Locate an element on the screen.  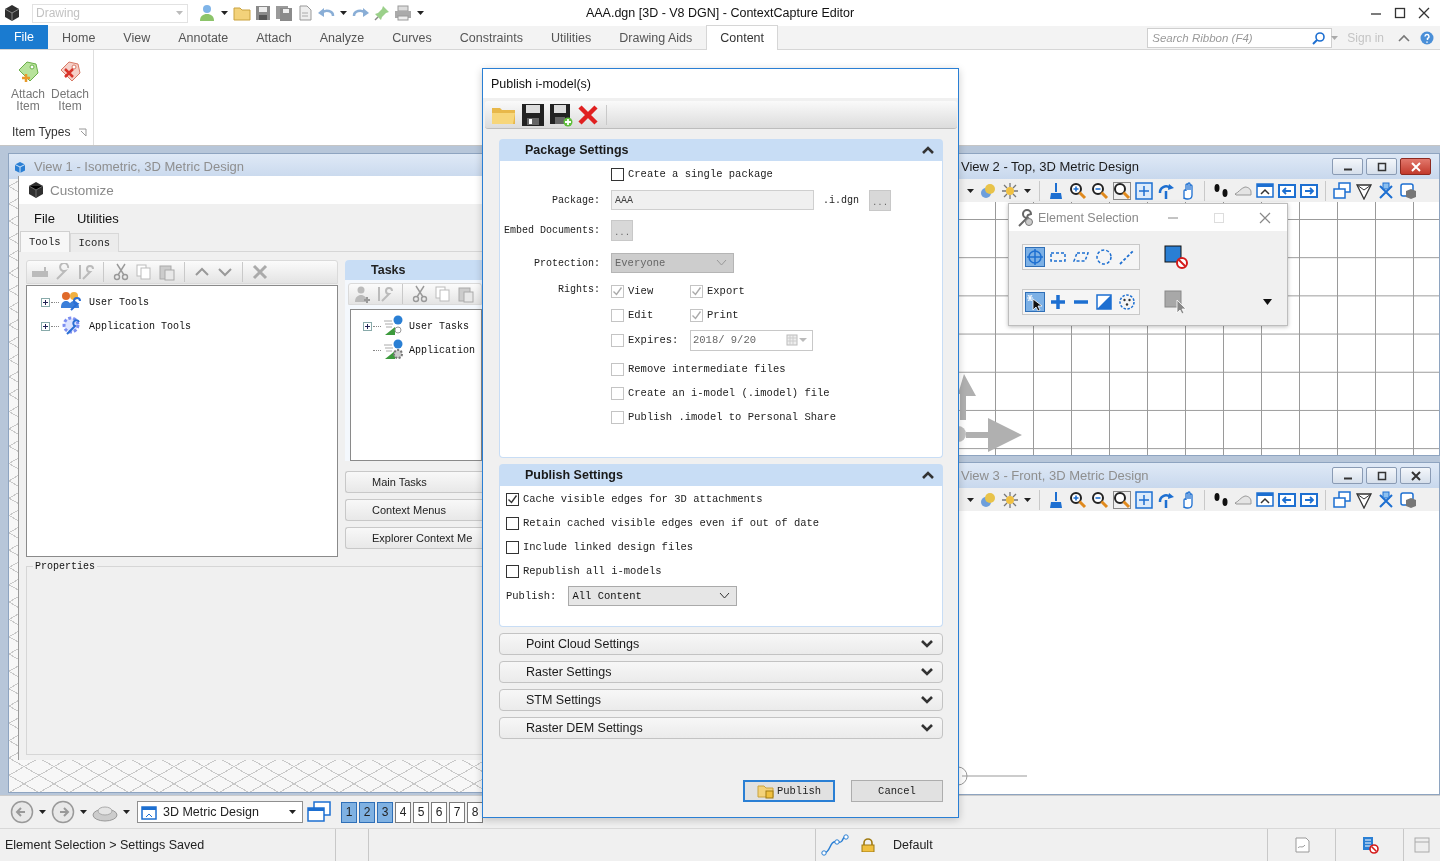
view-number-button: 7 is located at coordinates (457, 812).